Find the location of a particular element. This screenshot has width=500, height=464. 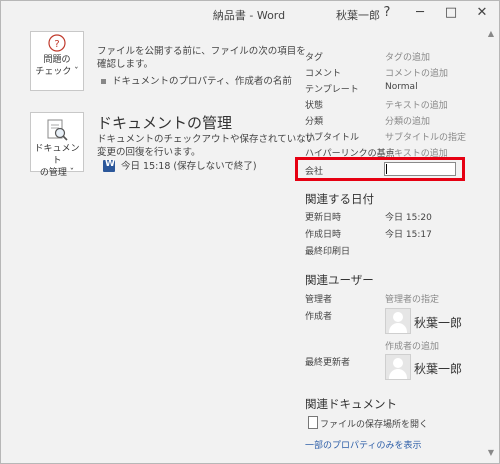

help-icon: ? is located at coordinates (387, 13).